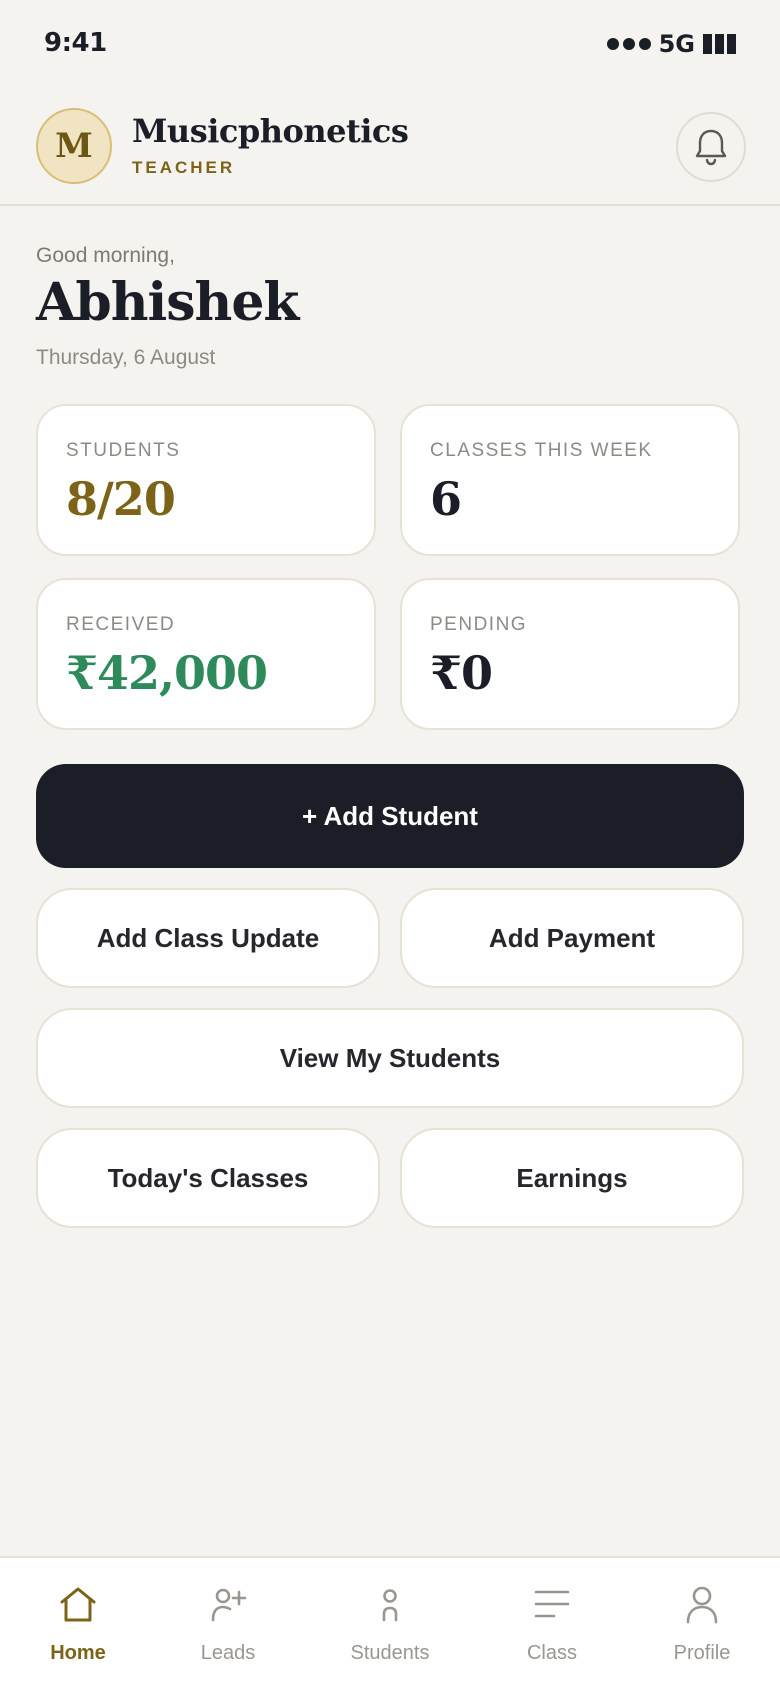  I want to click on bell-icon, so click(711, 147).